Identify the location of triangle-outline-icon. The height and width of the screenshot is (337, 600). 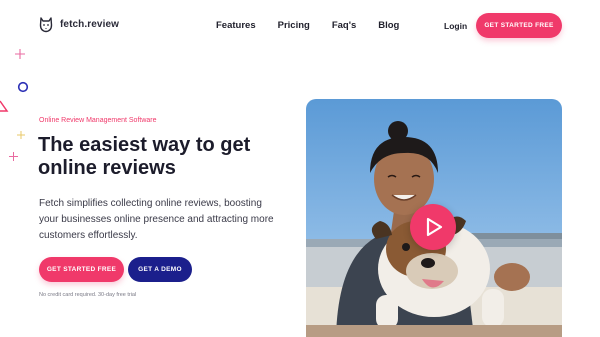
(4, 106).